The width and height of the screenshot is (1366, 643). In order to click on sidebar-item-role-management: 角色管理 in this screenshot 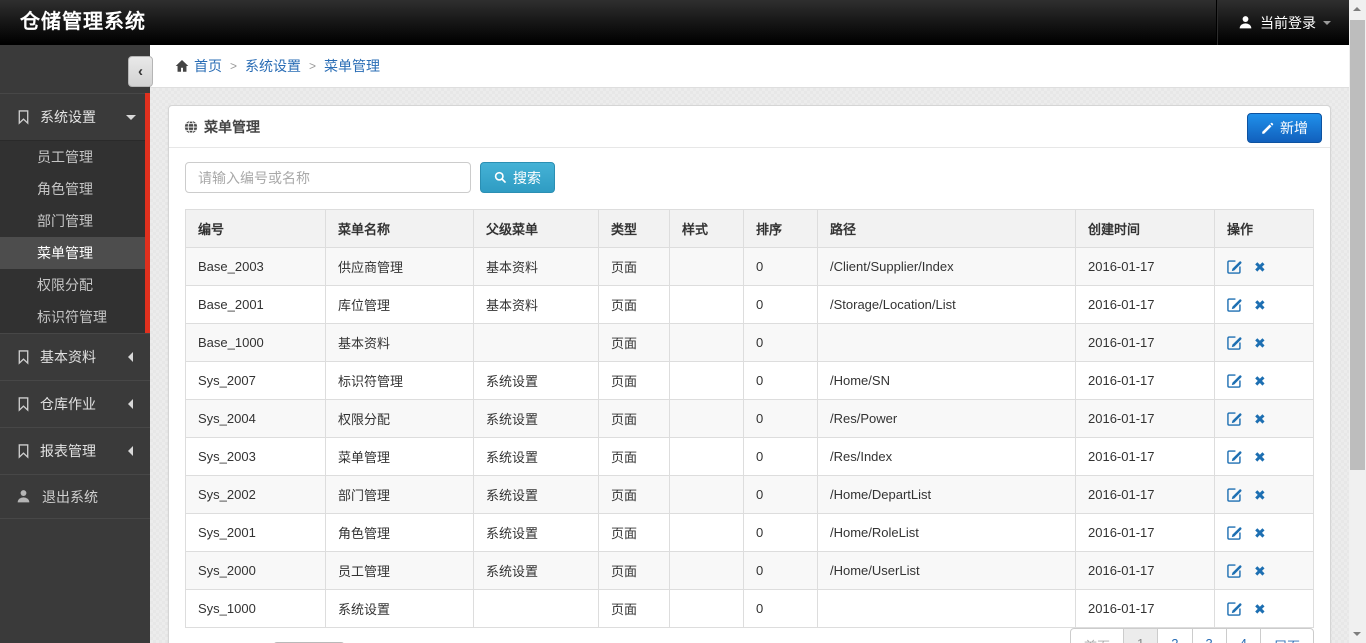, I will do `click(75, 189)`.